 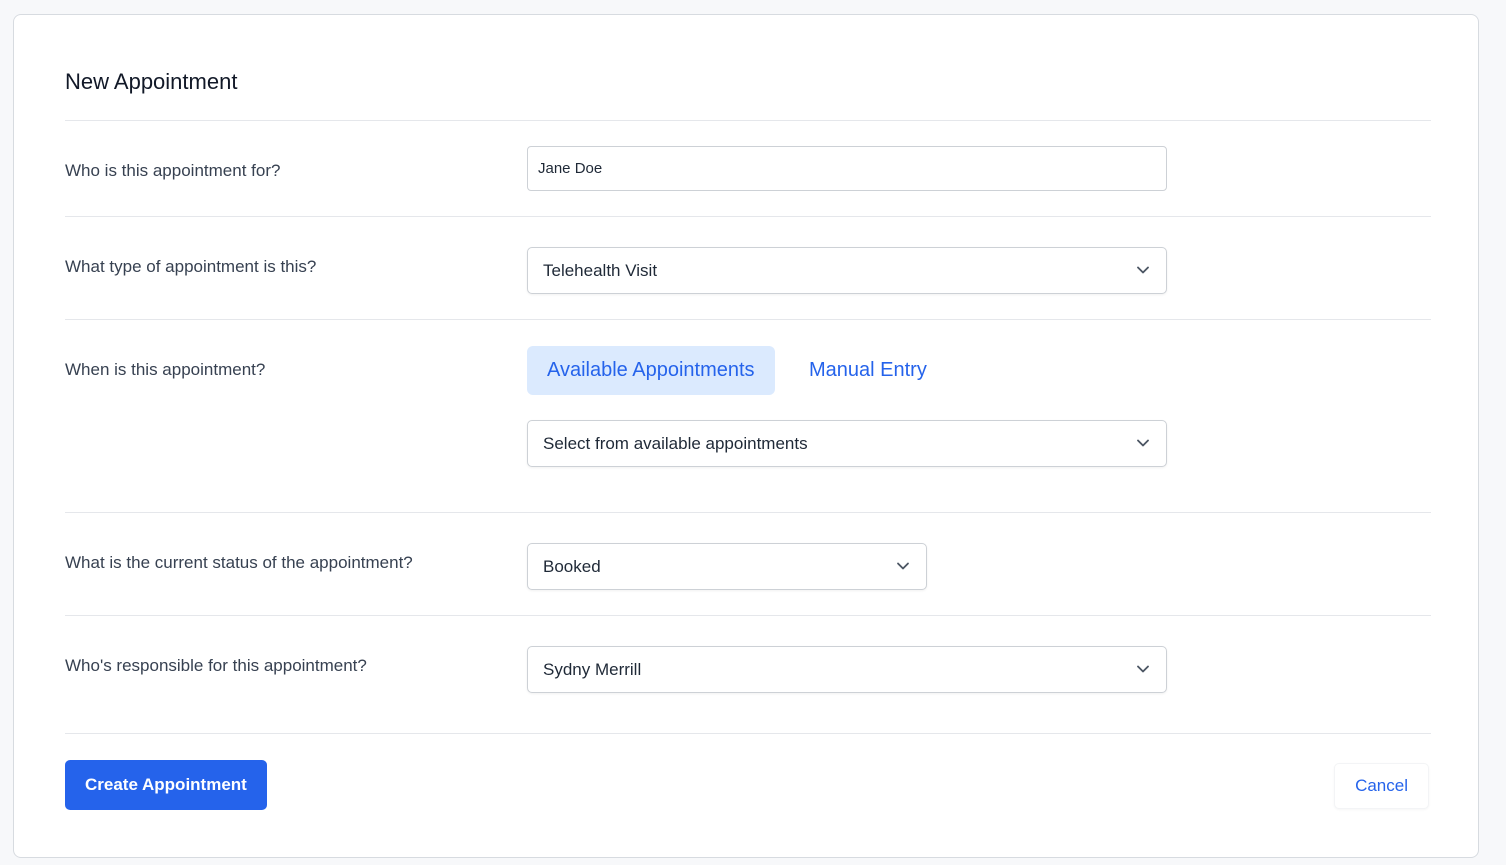 What do you see at coordinates (1381, 786) in the screenshot?
I see `cancel-button: Cancel` at bounding box center [1381, 786].